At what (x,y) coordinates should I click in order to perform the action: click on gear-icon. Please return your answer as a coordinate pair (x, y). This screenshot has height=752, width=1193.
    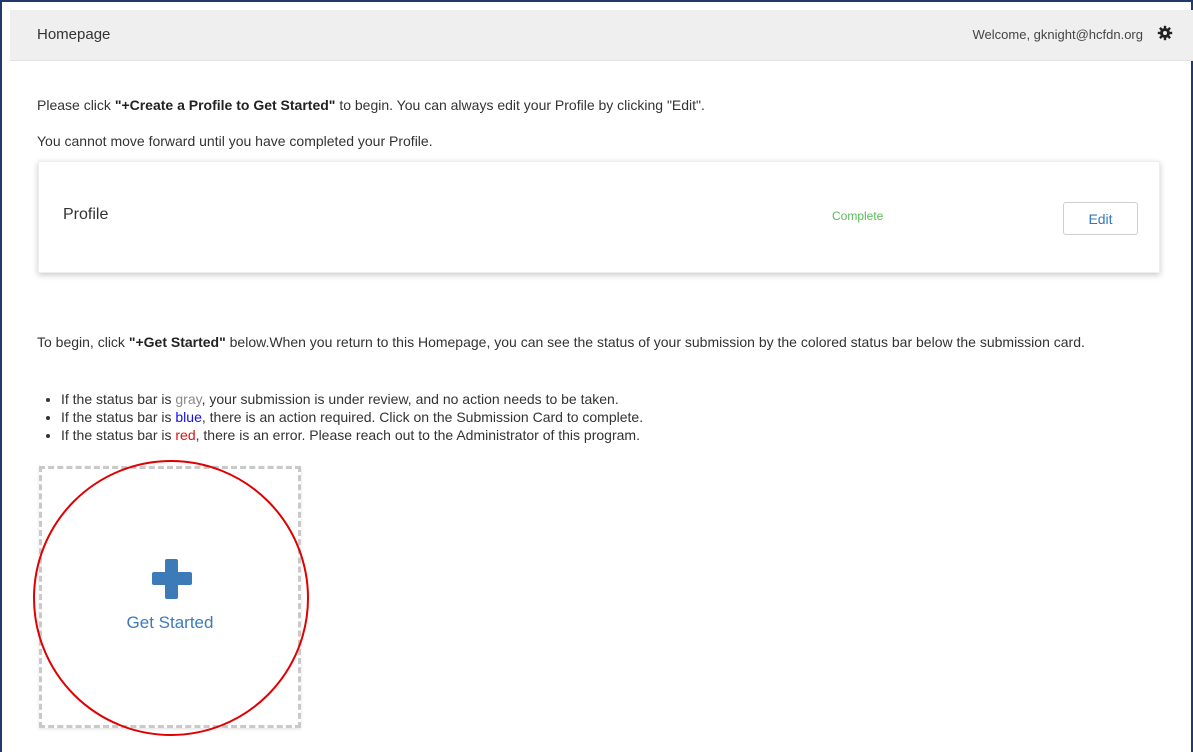
    Looking at the image, I should click on (1165, 33).